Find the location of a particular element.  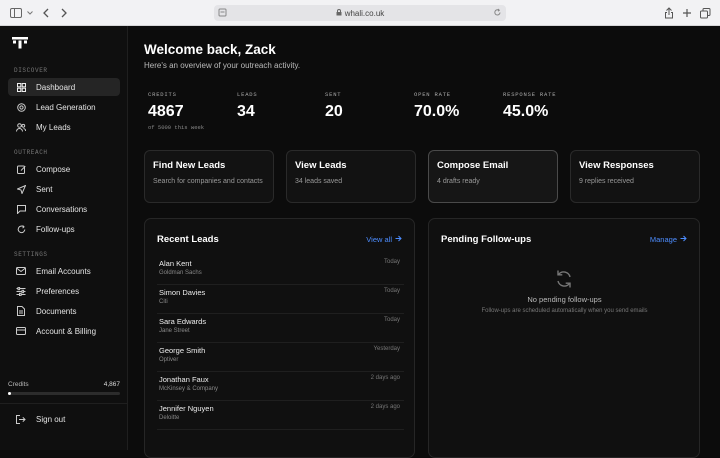

stat-response-rate: RESPONSE RATE 45.0% is located at coordinates (529, 106).